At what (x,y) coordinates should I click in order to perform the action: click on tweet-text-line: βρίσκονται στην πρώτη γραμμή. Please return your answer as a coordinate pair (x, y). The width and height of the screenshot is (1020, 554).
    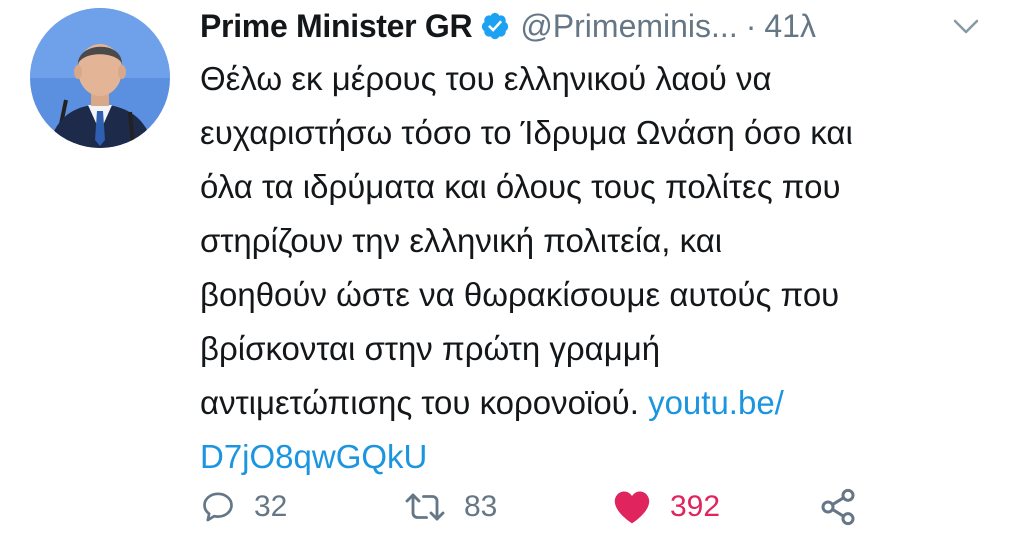
    Looking at the image, I should click on (430, 348).